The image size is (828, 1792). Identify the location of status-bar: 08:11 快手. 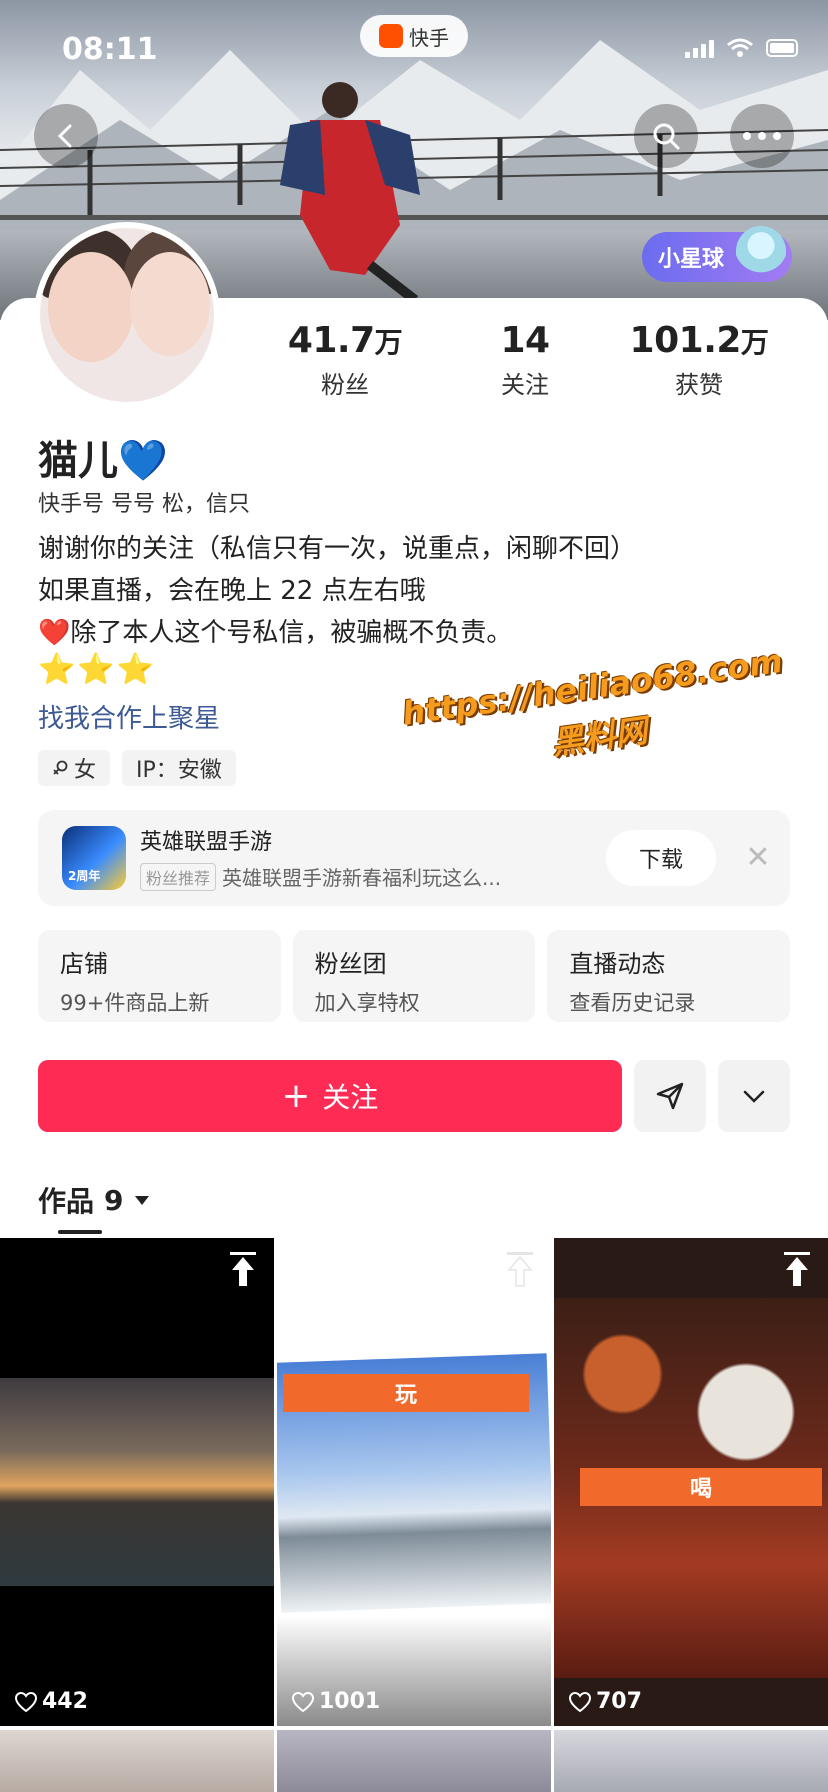
(414, 50).